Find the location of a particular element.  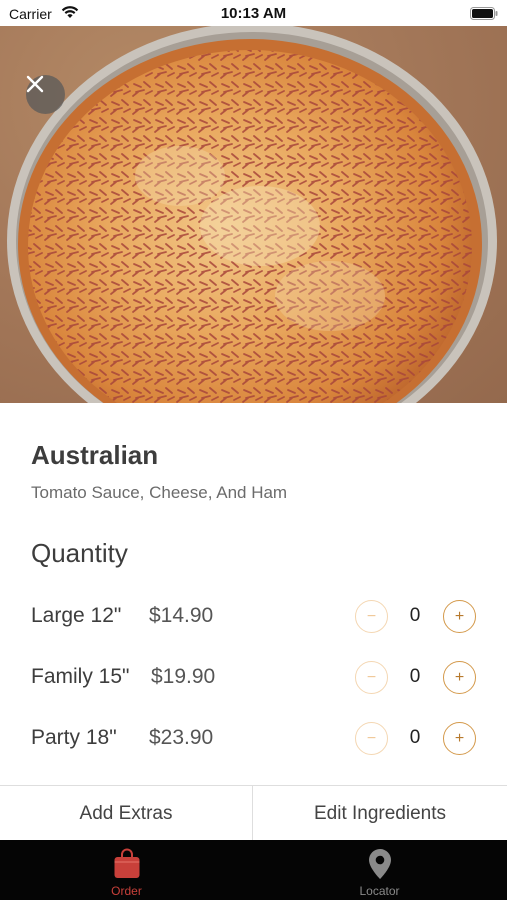

close-button is located at coordinates (45, 94).